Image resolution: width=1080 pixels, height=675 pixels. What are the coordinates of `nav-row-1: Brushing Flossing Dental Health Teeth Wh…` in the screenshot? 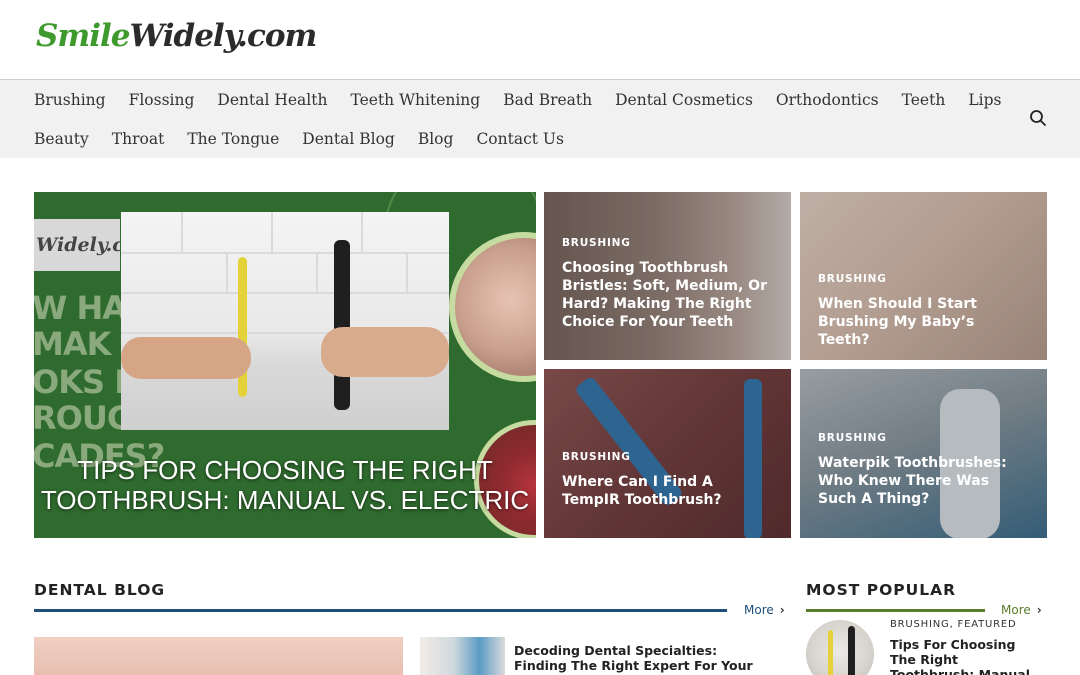 It's located at (529, 100).